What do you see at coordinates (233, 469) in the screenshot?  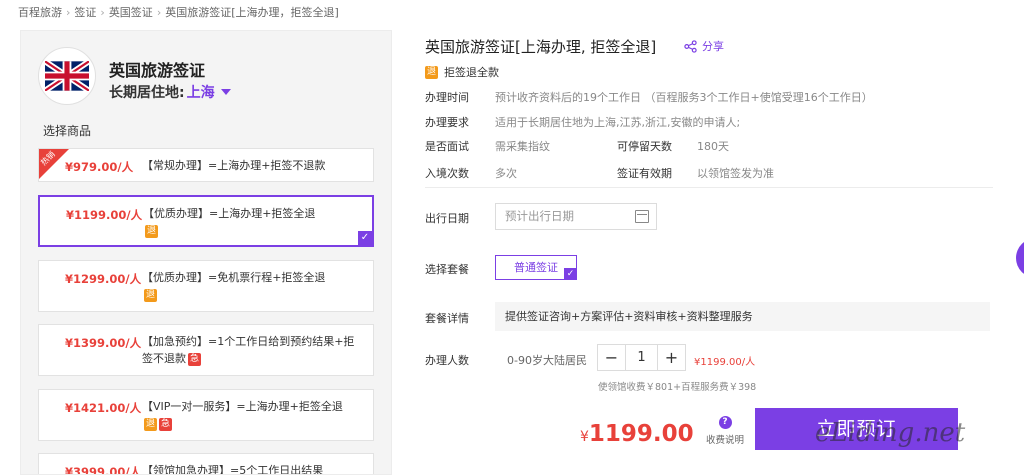 I see `option-desc: 【领馆加急办理】=5个工作日出结果` at bounding box center [233, 469].